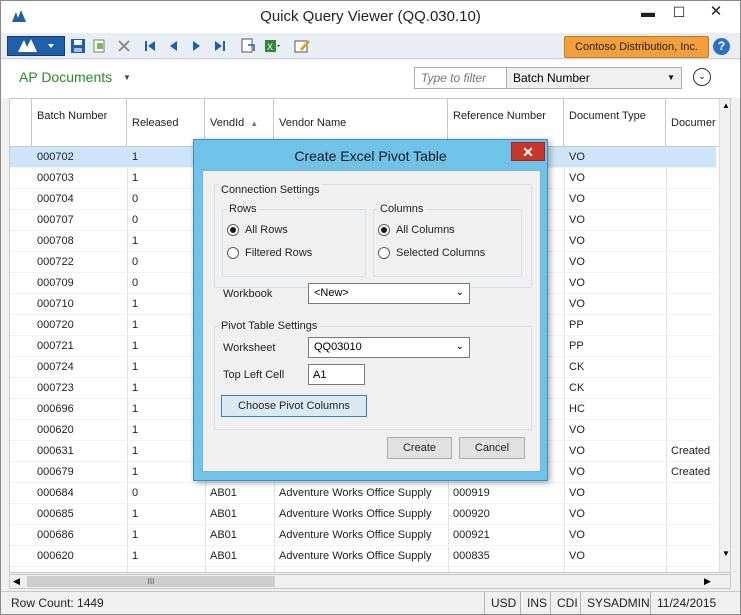  I want to click on radio-all-rows: All Rows, so click(257, 230).